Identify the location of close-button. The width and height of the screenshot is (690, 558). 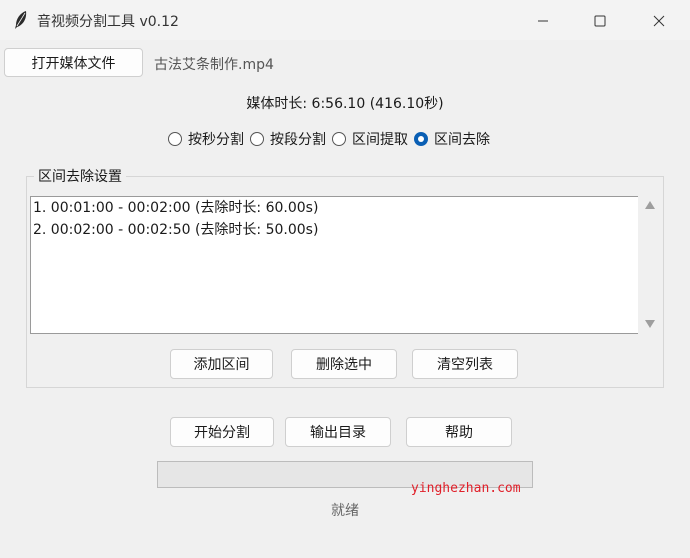
(659, 21).